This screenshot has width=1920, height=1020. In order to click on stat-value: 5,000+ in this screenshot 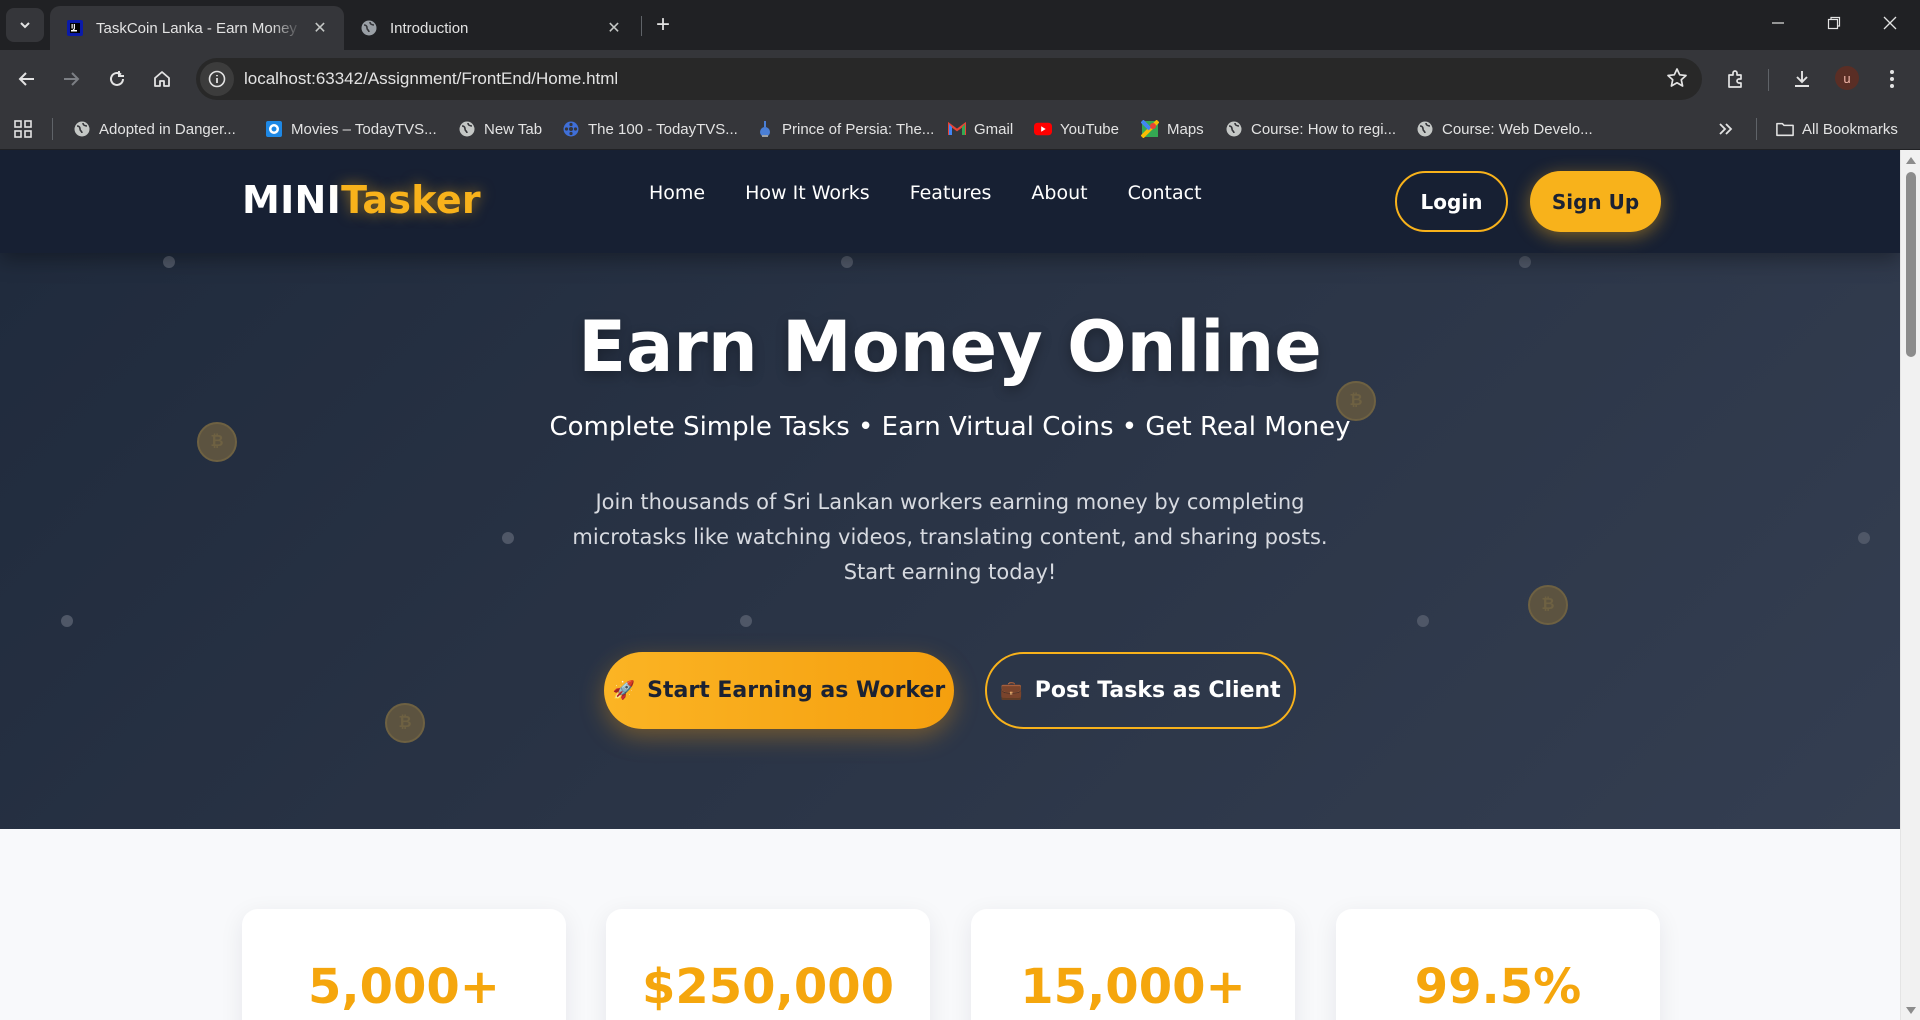, I will do `click(404, 987)`.